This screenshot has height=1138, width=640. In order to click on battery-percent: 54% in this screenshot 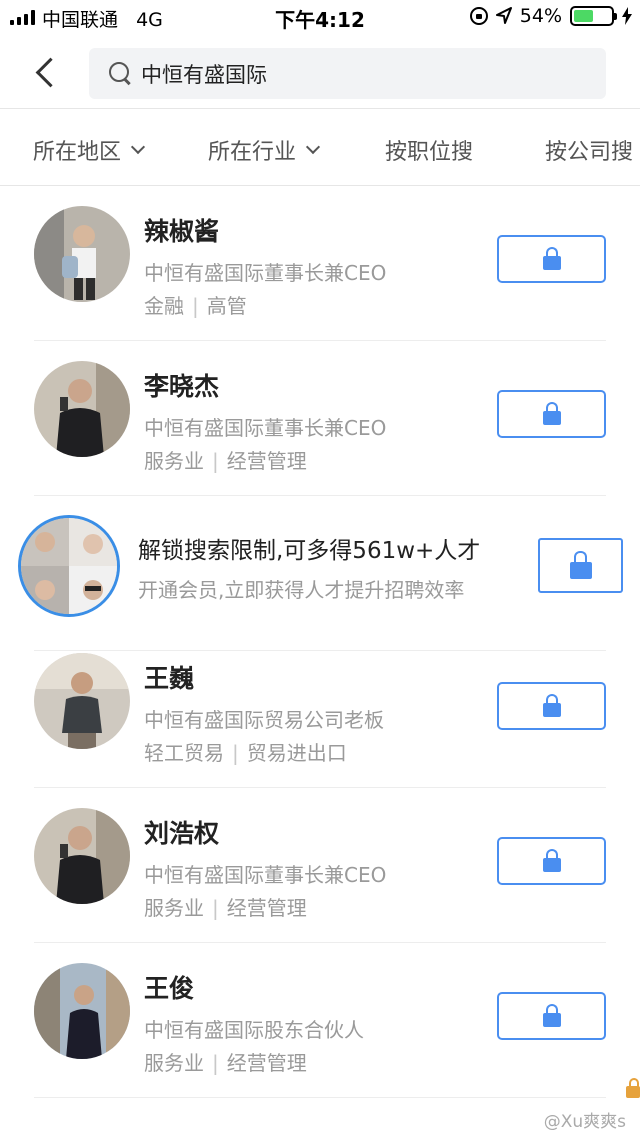, I will do `click(540, 16)`.